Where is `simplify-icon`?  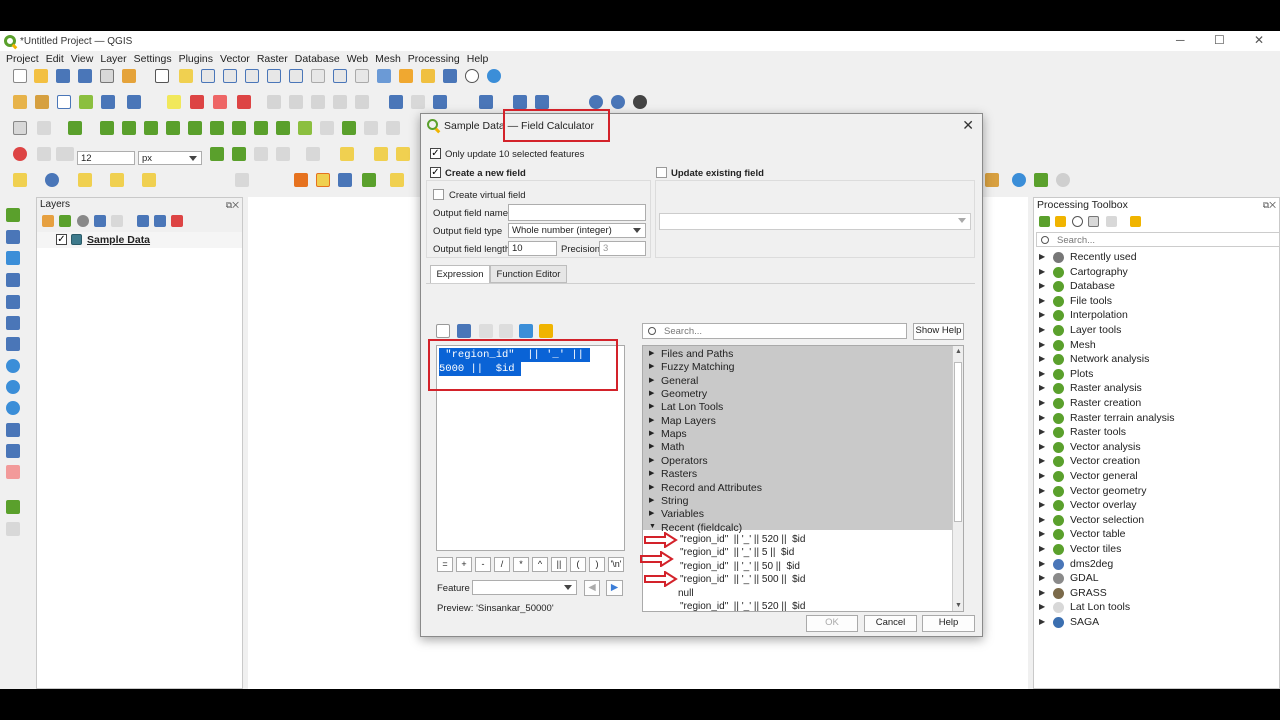 simplify-icon is located at coordinates (173, 128).